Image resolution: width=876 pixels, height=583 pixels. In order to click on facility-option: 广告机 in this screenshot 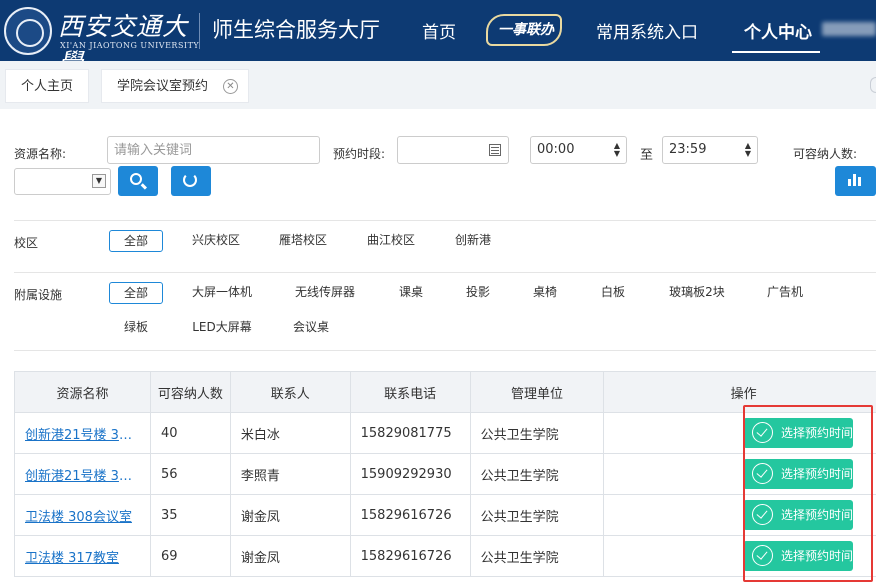, I will do `click(785, 293)`.